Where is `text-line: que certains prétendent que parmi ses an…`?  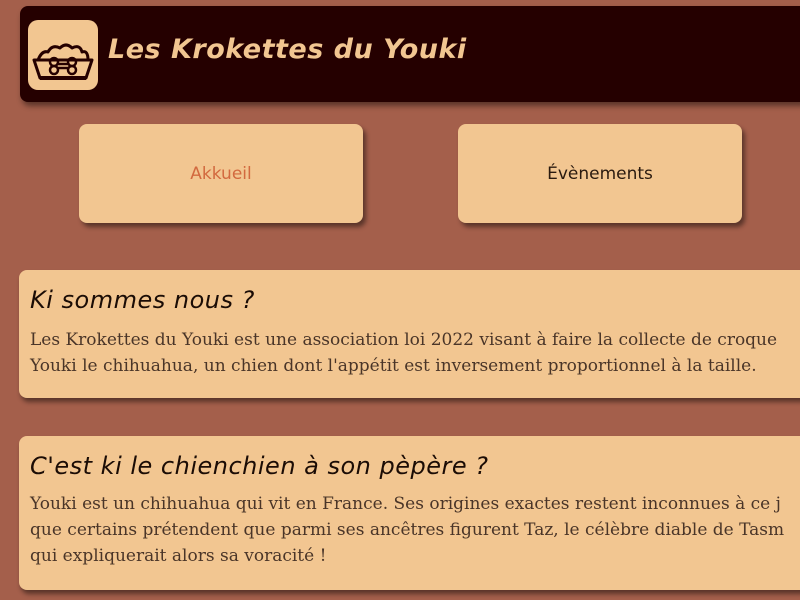
text-line: que certains prétendent que parmi ses an… is located at coordinates (407, 530).